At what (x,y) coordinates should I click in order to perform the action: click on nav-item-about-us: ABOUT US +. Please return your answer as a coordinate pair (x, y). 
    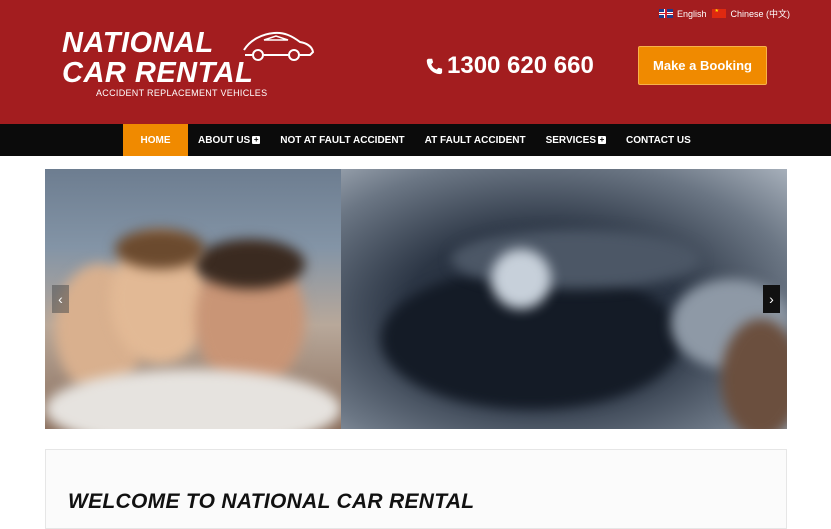
    Looking at the image, I should click on (229, 140).